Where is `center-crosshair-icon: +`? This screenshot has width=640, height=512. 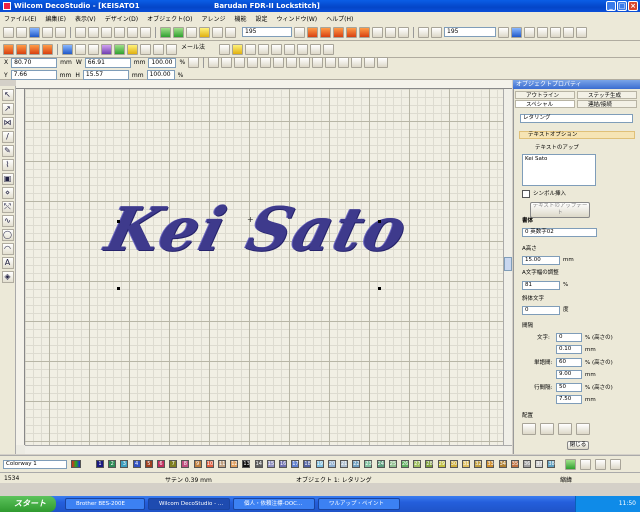 center-crosshair-icon: + is located at coordinates (250, 220).